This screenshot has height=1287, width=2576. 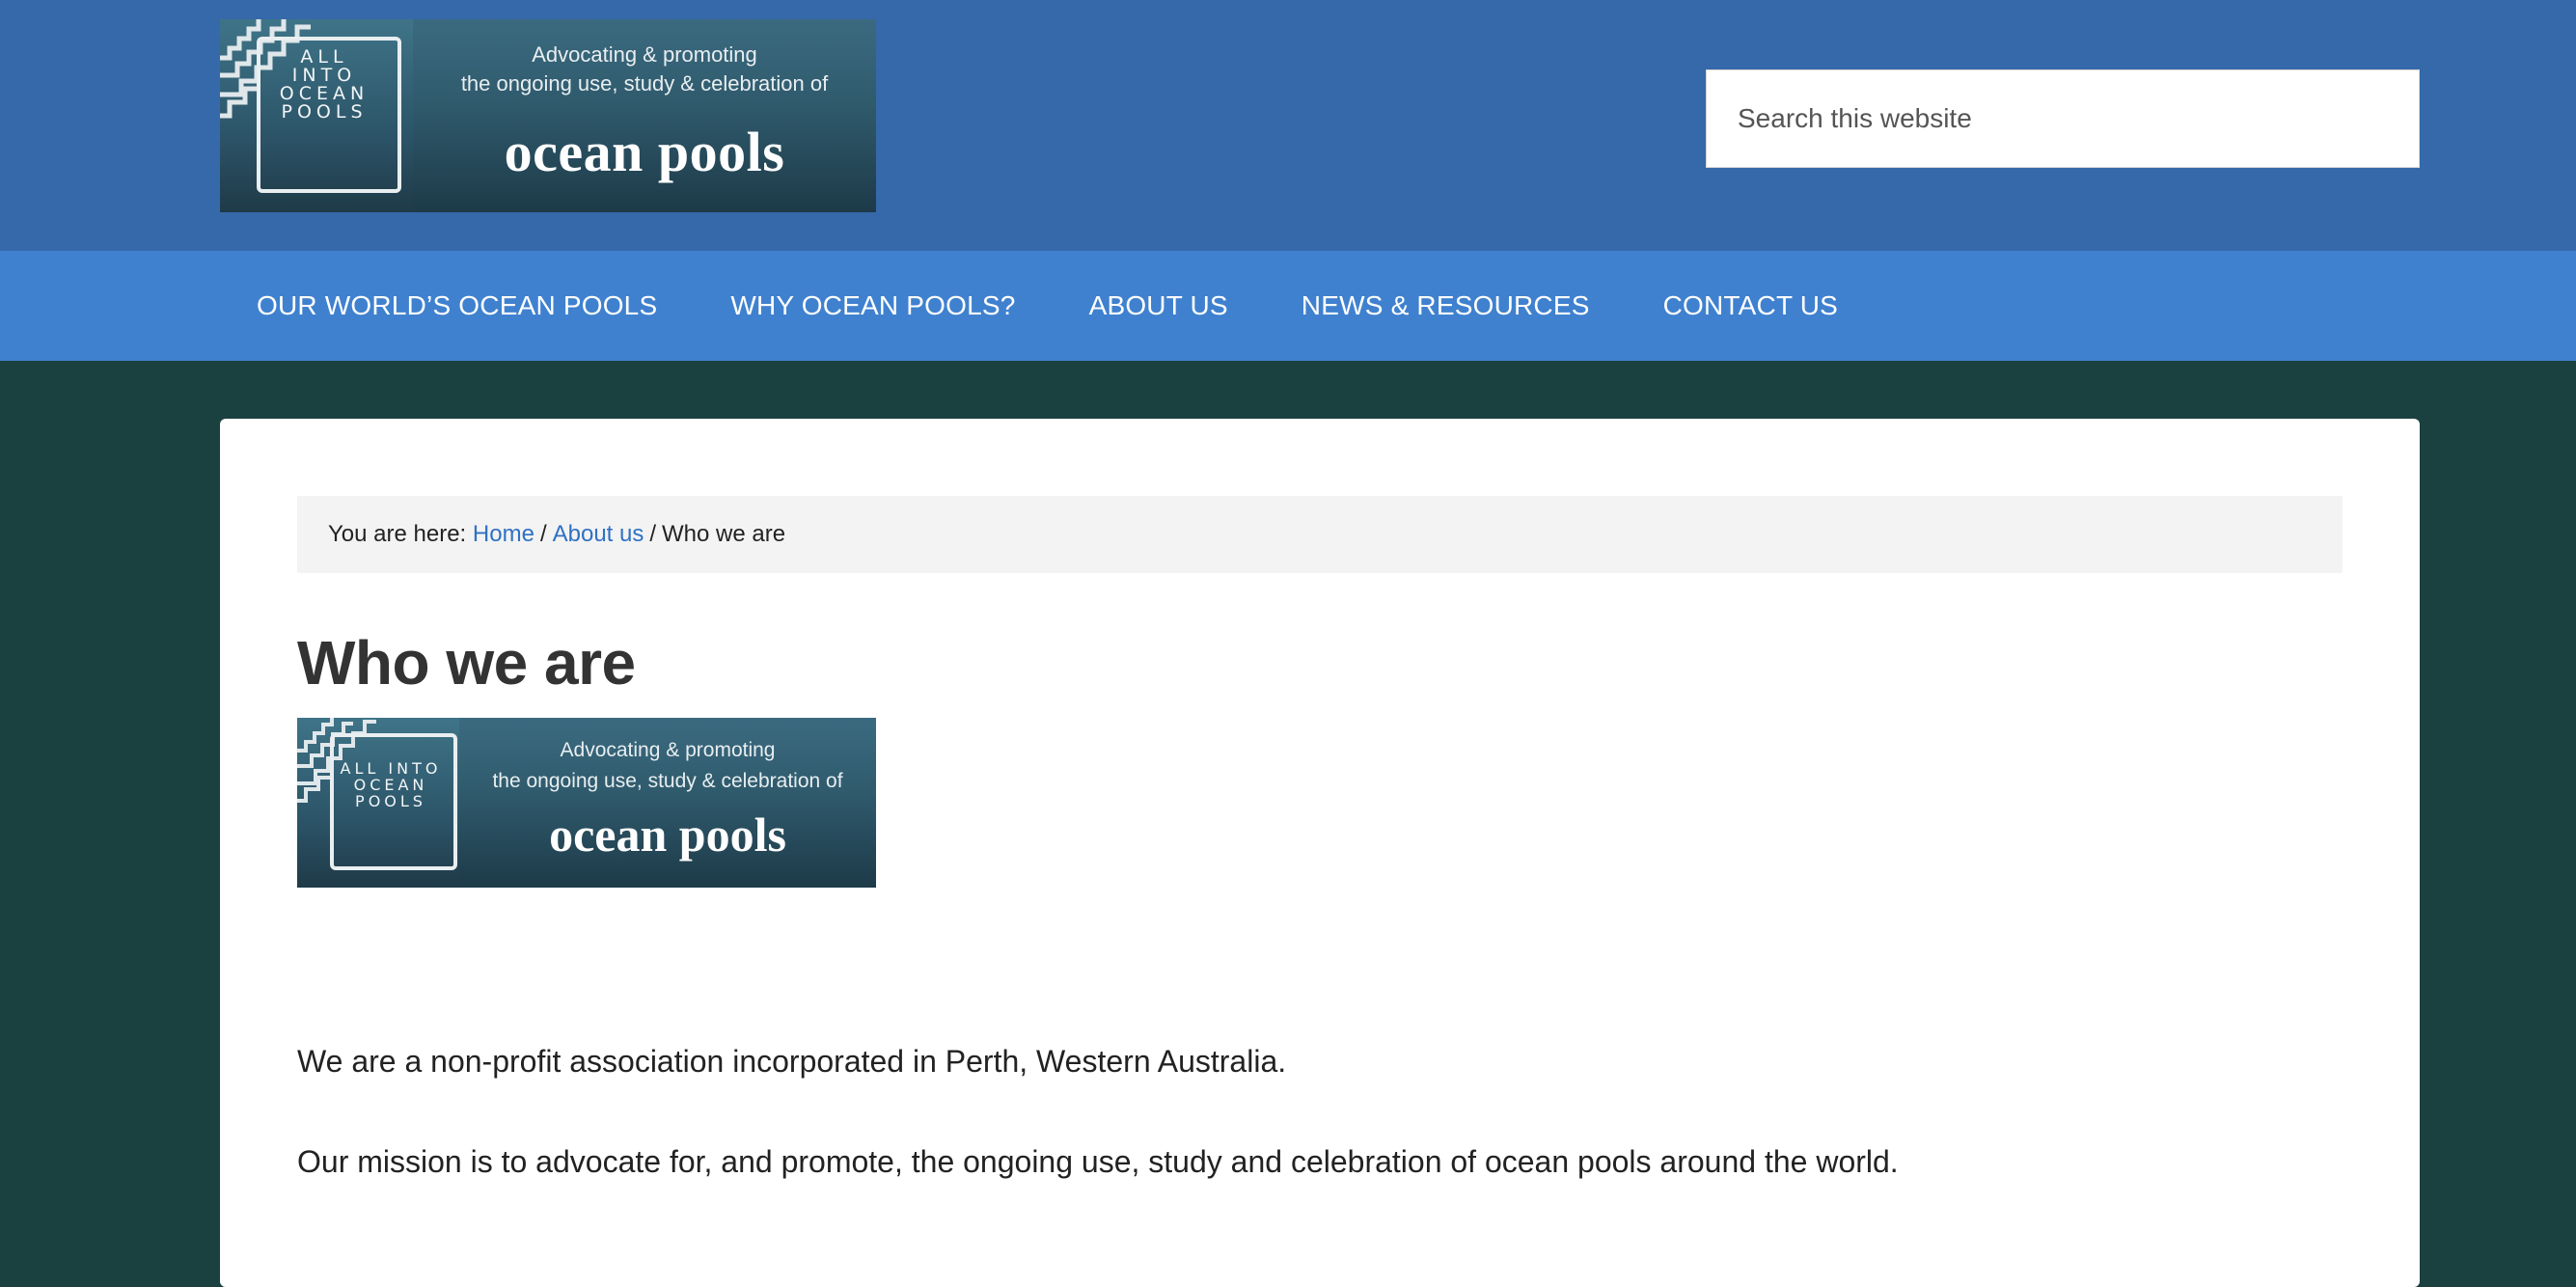 I want to click on nav-item-news-resources: NEWS & RESOURCES, so click(x=1446, y=305).